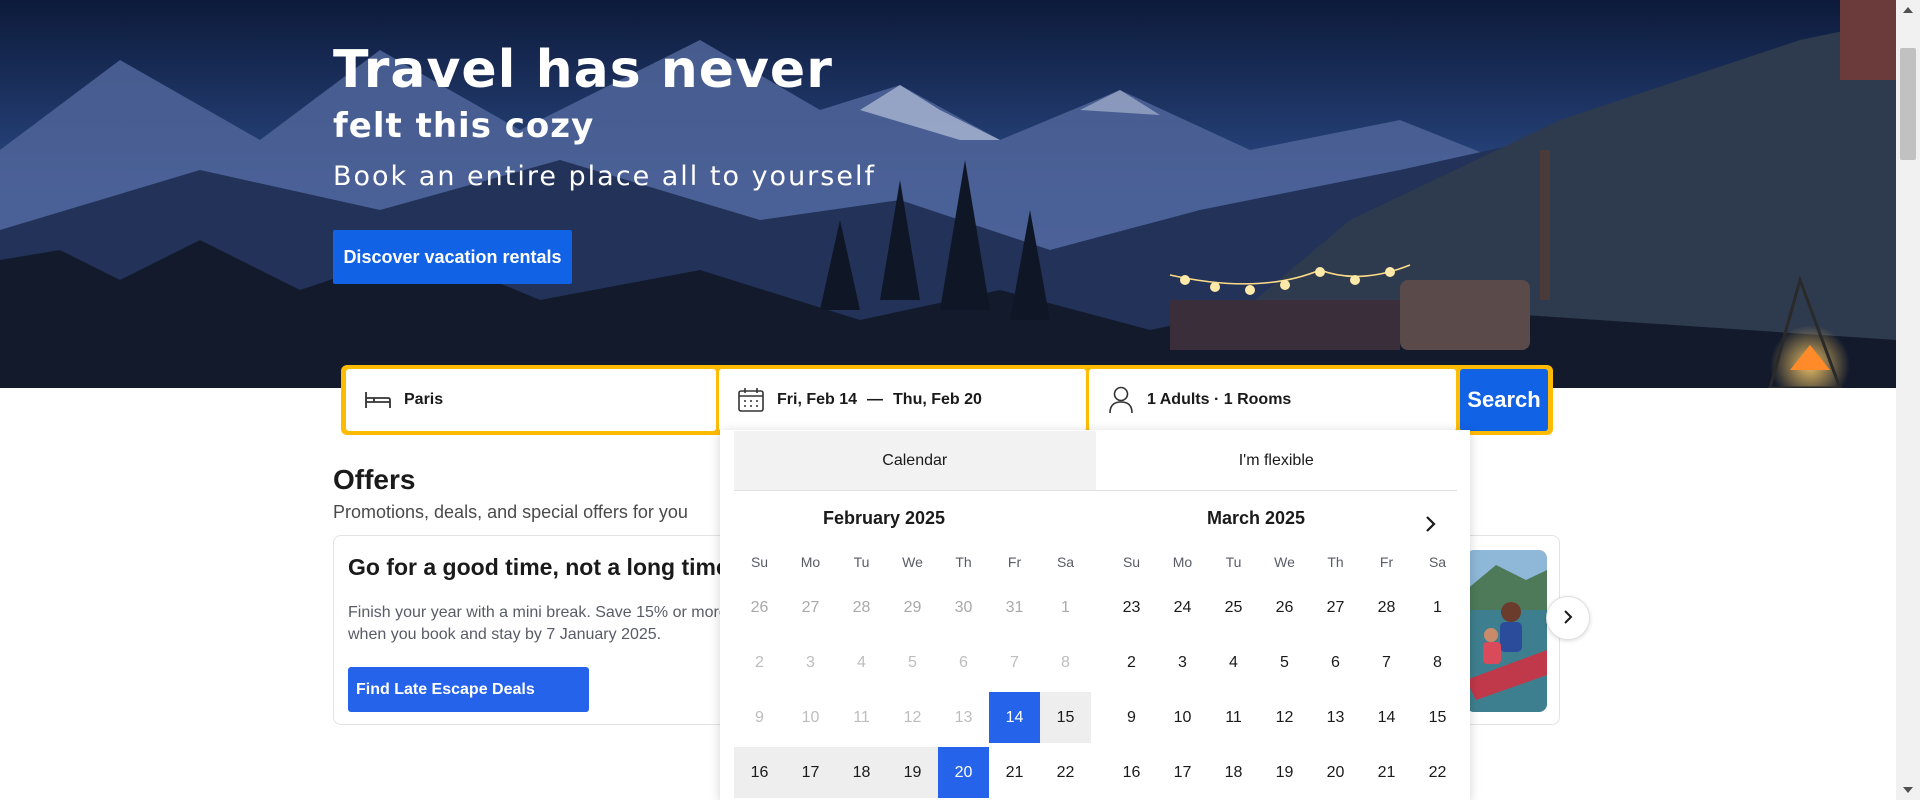 The height and width of the screenshot is (800, 1920). I want to click on next-month-button, so click(1431, 525).